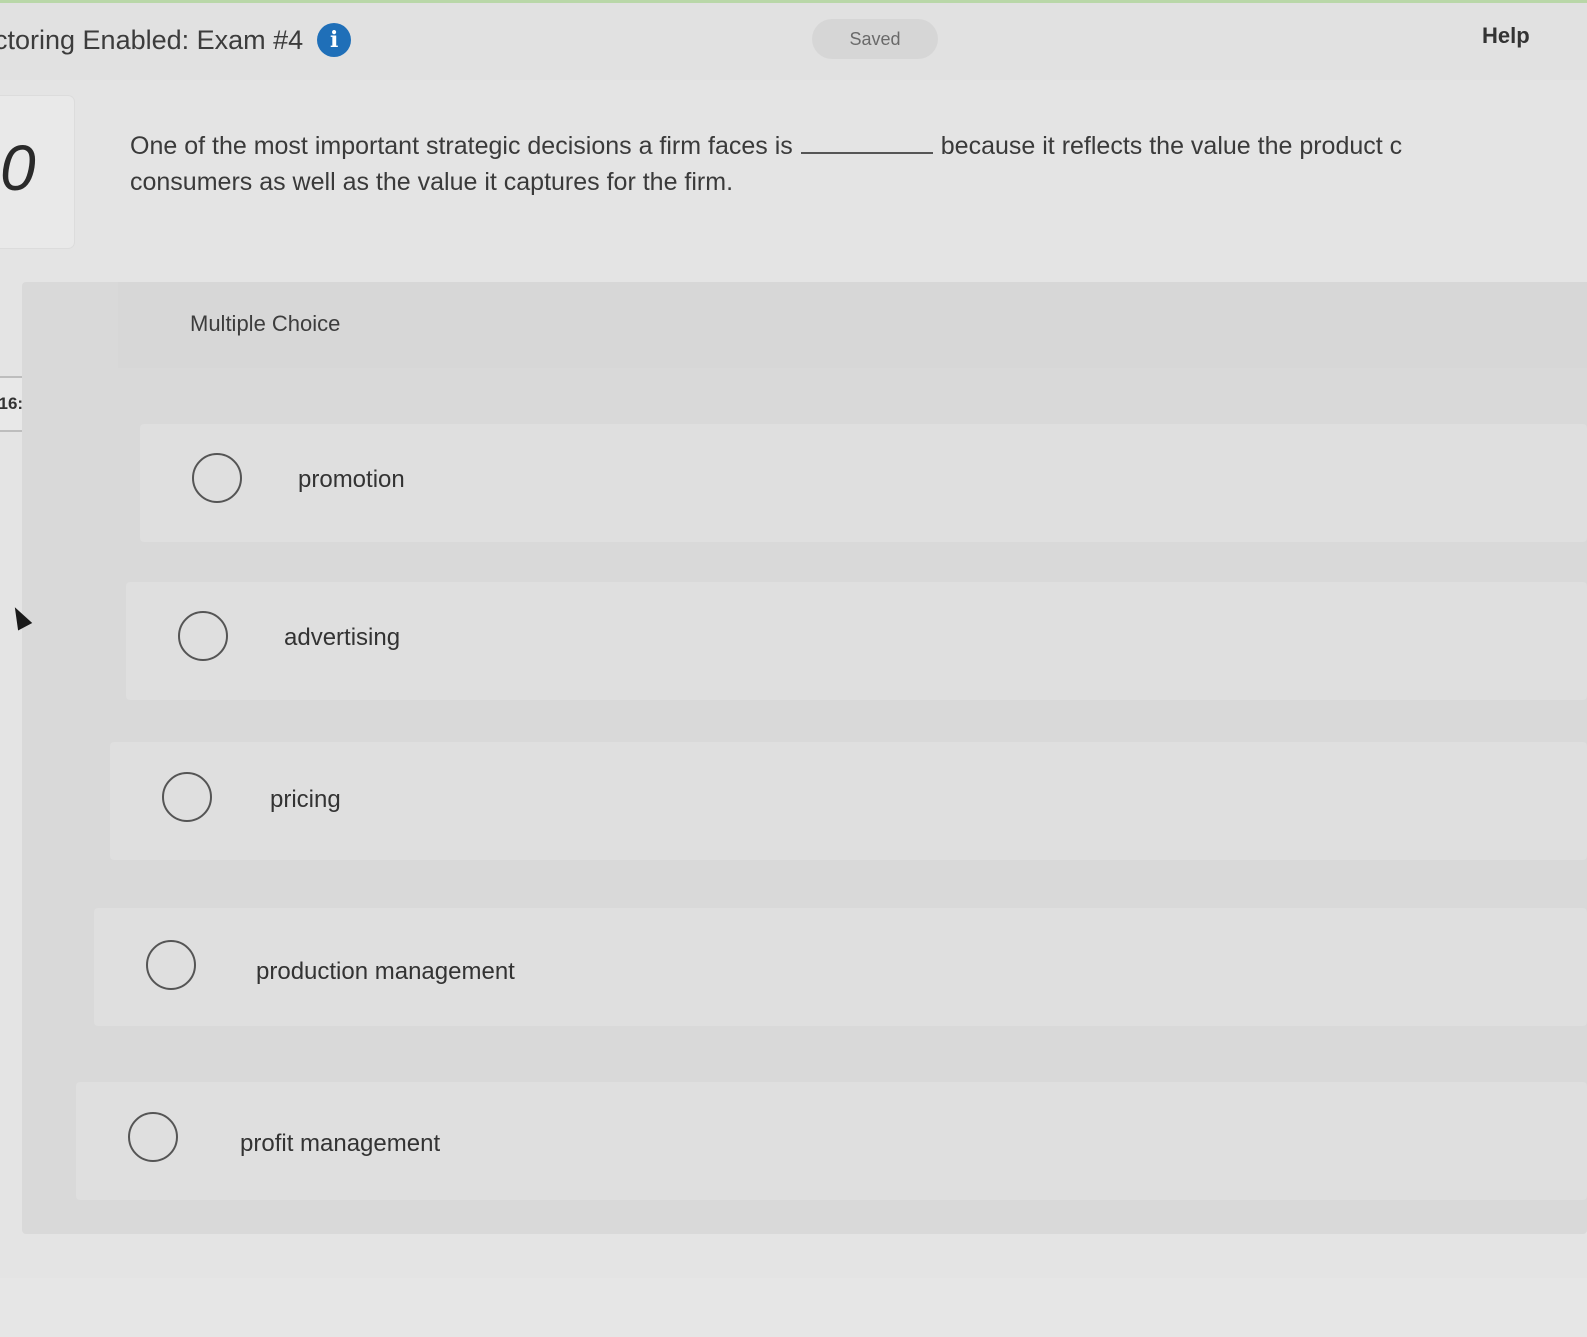  I want to click on question-number: 0, so click(18, 168).